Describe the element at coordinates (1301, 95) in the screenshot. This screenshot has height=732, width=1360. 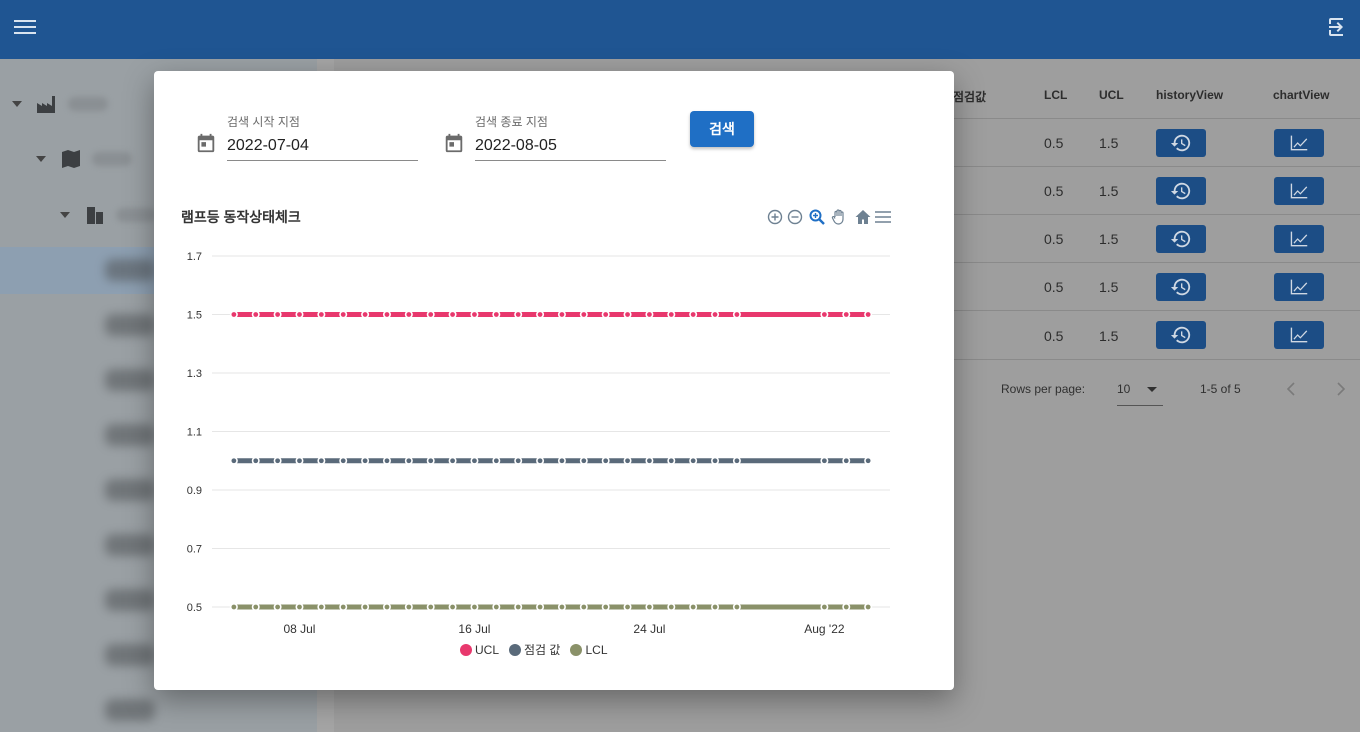
I see `header-chartview: chartView` at that location.